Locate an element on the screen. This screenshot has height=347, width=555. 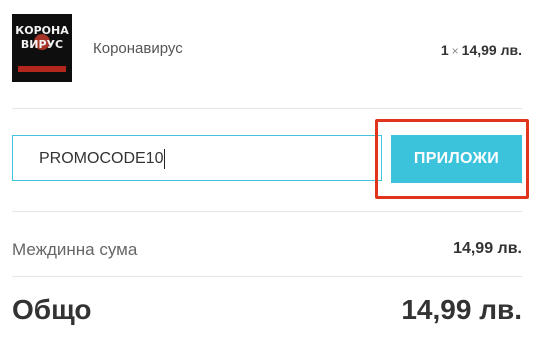
total-label: Общо is located at coordinates (52, 309).